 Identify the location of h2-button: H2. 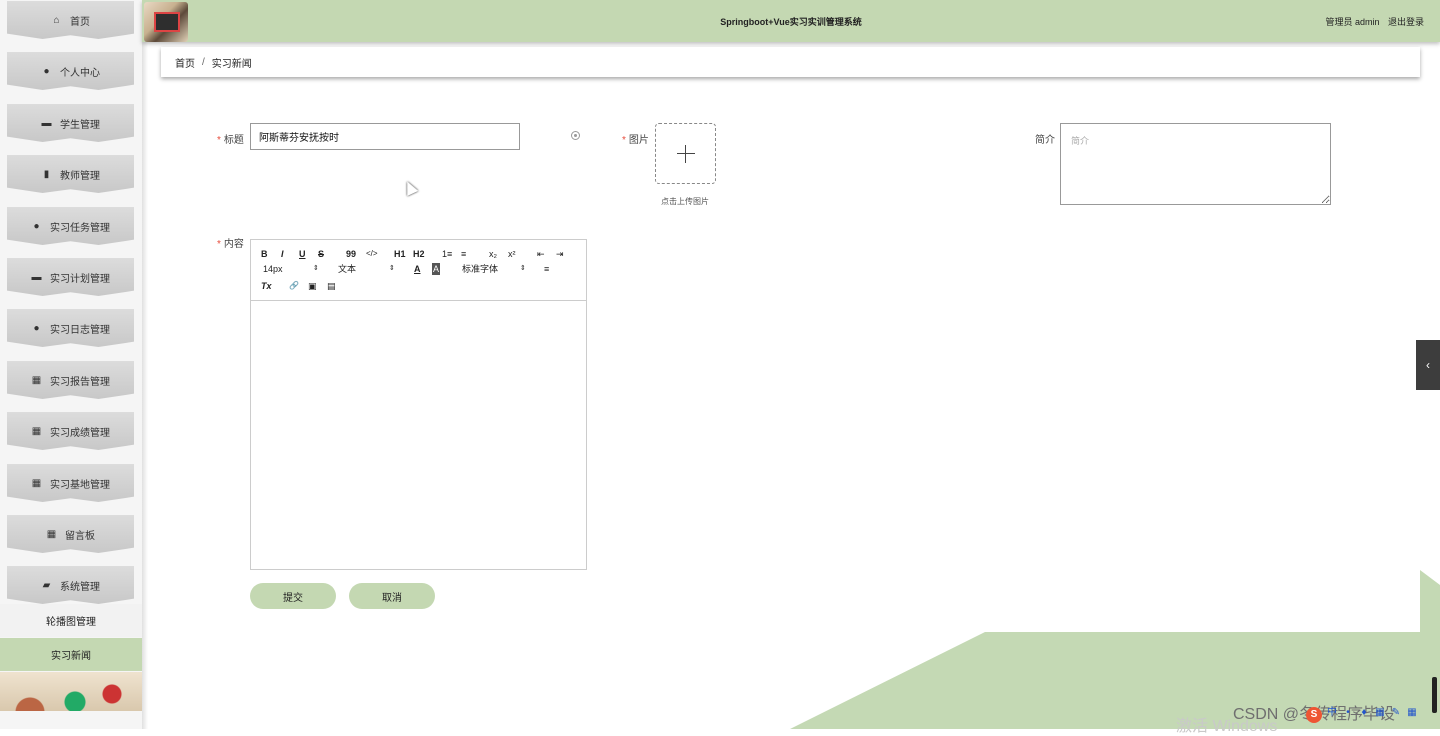
(419, 254).